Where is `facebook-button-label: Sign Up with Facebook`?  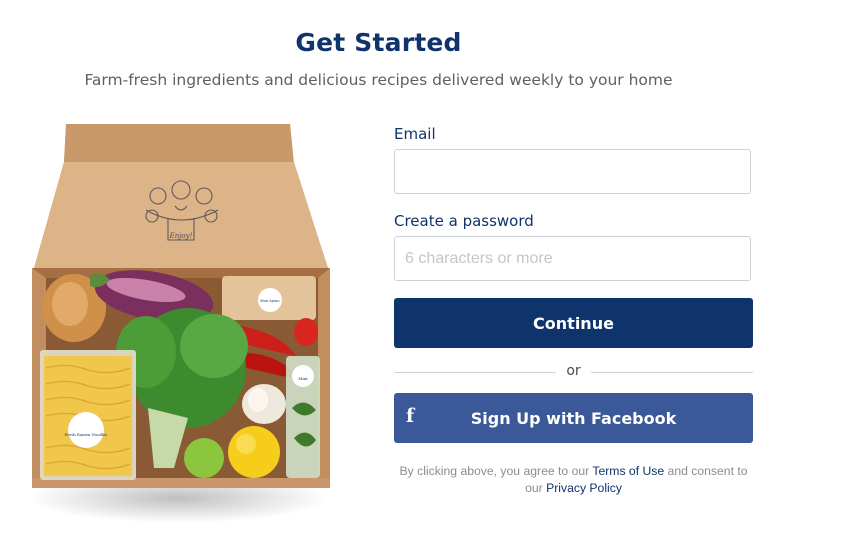 facebook-button-label: Sign Up with Facebook is located at coordinates (573, 418).